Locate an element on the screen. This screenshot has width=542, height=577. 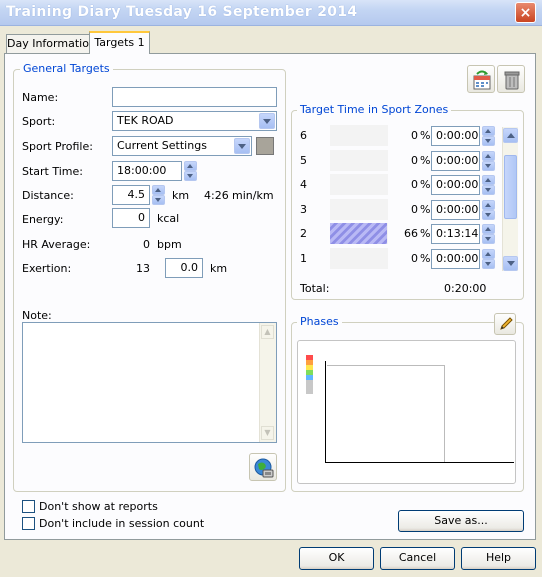
calendar-refresh-icon is located at coordinates (482, 80).